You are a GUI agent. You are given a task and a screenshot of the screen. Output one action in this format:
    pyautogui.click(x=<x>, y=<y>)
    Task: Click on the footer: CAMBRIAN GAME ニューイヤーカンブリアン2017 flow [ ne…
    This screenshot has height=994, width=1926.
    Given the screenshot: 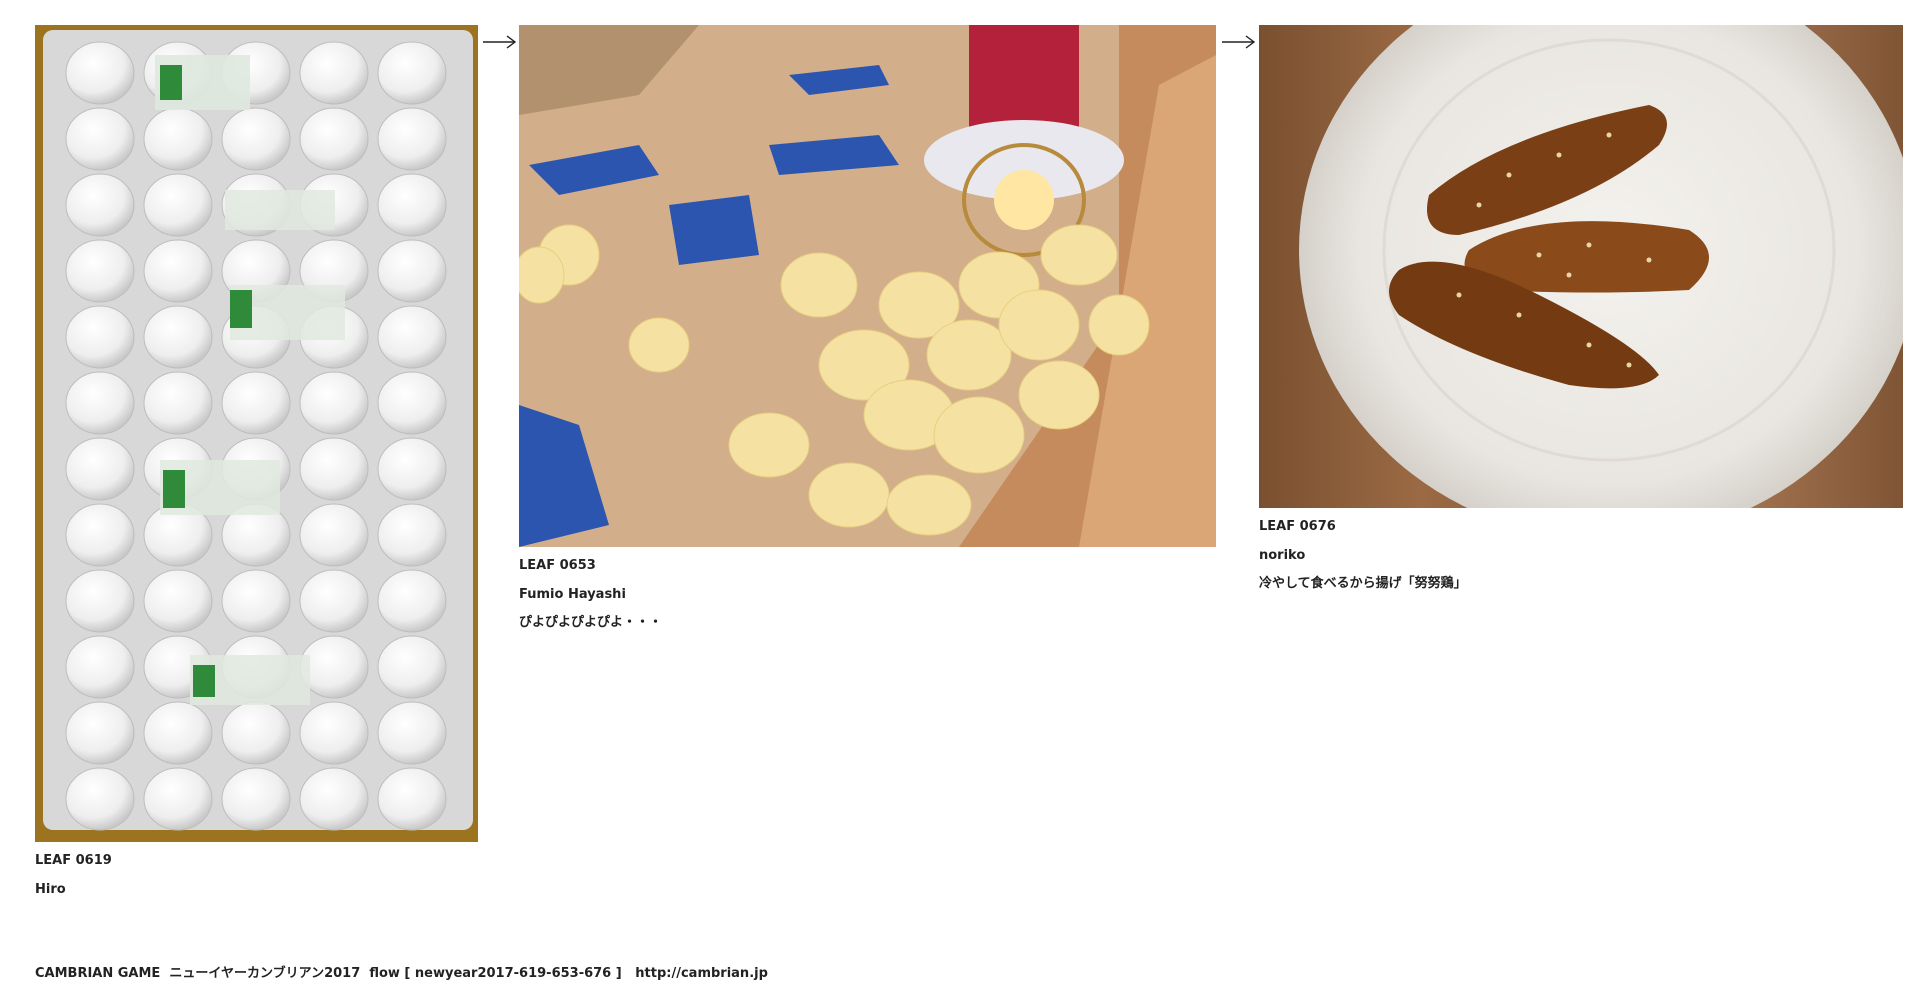 What is the action you would take?
    pyautogui.click(x=401, y=971)
    